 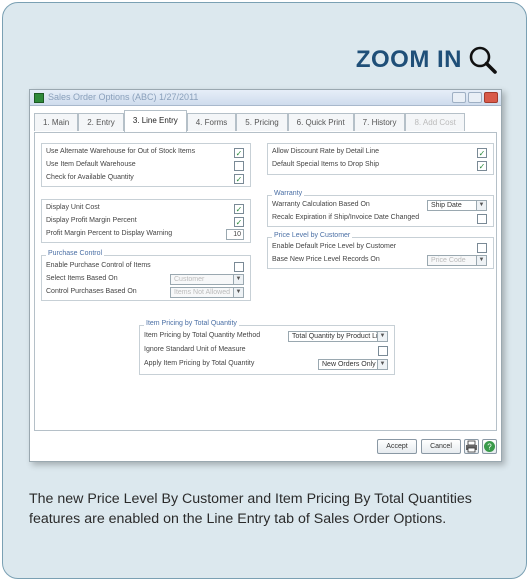 I want to click on tab-forms: 4. Forms, so click(x=211, y=122).